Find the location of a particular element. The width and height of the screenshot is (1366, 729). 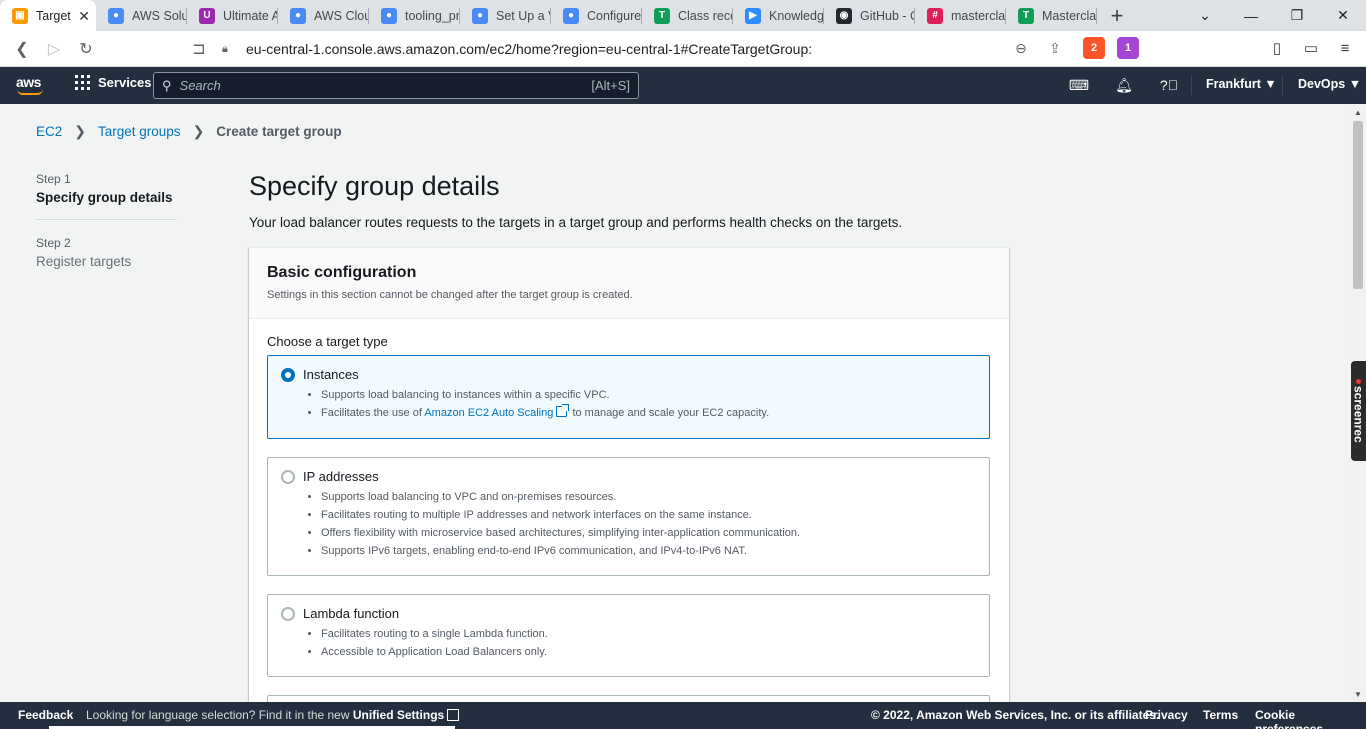

ec2-auto-scaling-link: Amazon EC2 Auto Scaling is located at coordinates (497, 411).